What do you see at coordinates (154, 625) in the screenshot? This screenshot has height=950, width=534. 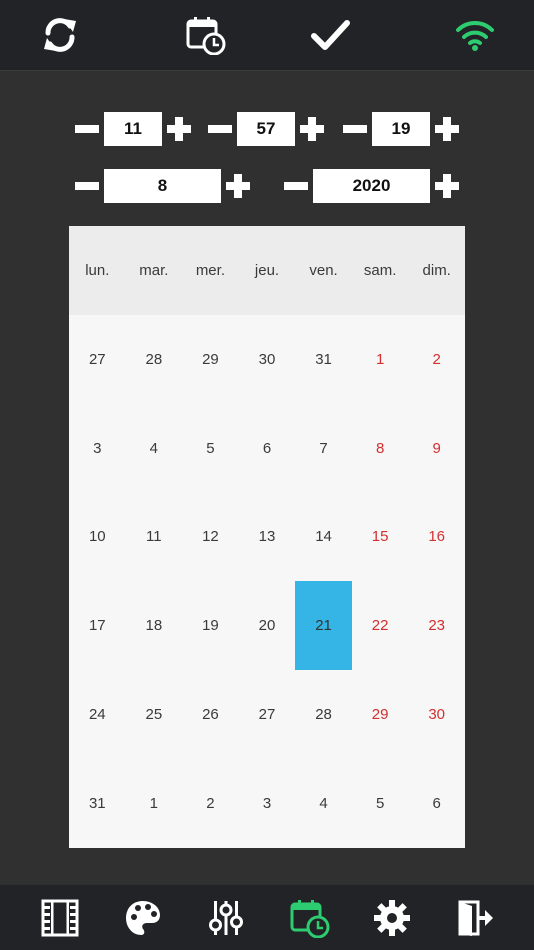 I see `calendar-day: 18` at bounding box center [154, 625].